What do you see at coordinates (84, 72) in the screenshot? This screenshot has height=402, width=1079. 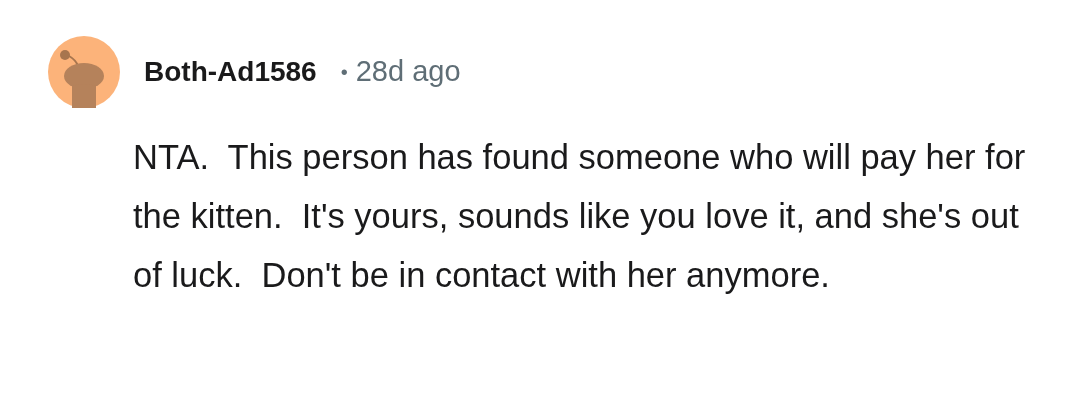 I see `avatar-icon` at bounding box center [84, 72].